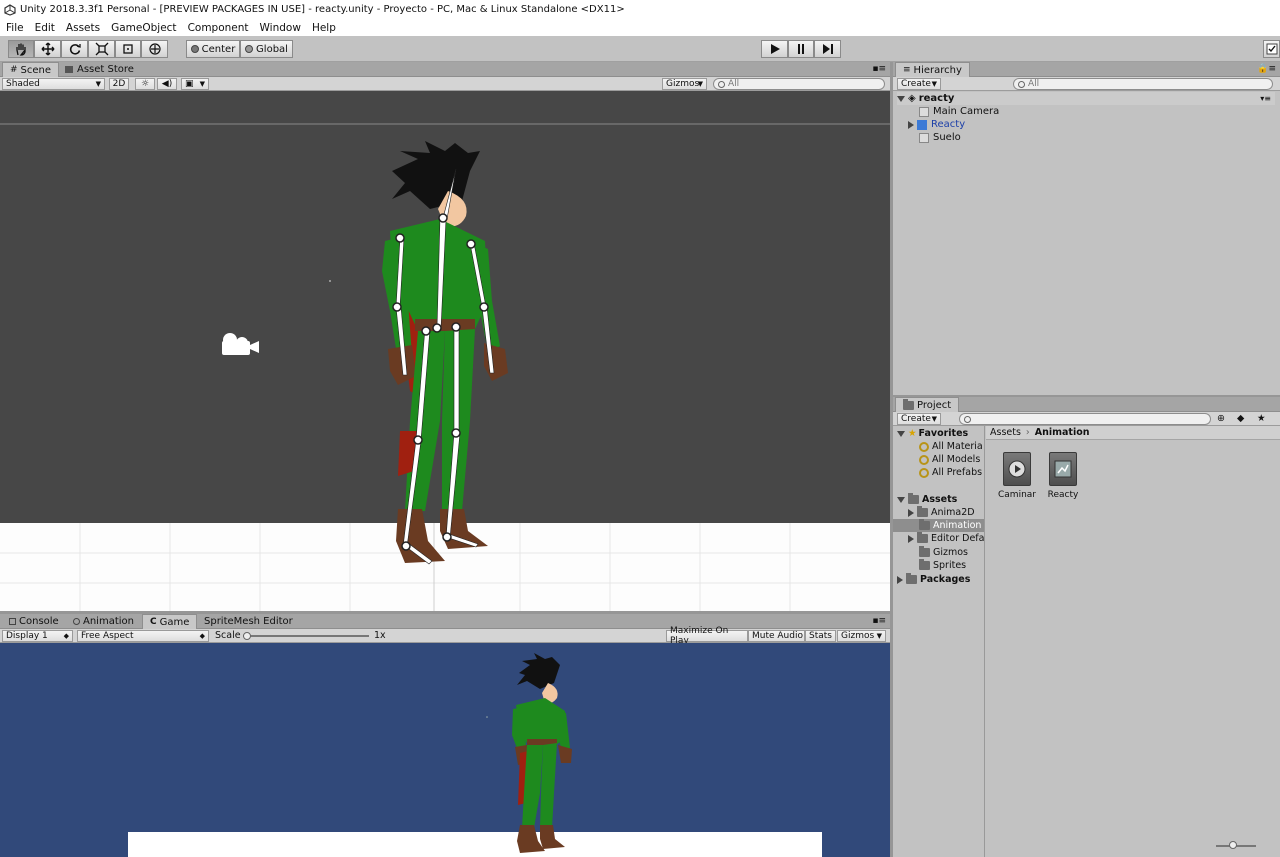  What do you see at coordinates (143, 636) in the screenshot?
I see `aspect-dropdown: Free Aspect ◆` at bounding box center [143, 636].